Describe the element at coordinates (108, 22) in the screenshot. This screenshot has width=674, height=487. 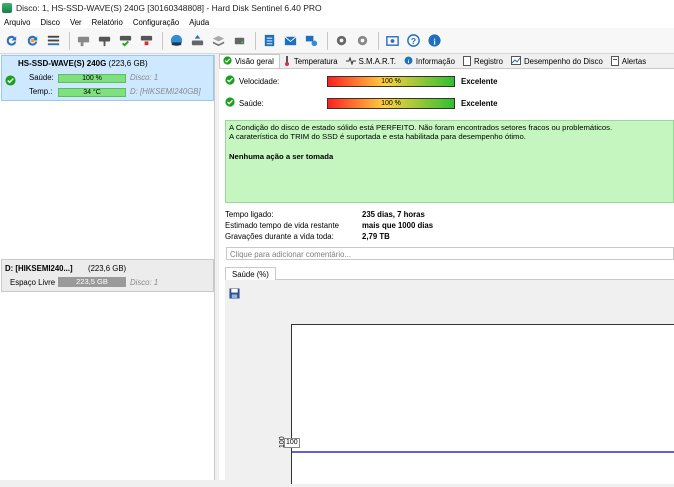
I see `menu-relatorio: Relatório` at that location.